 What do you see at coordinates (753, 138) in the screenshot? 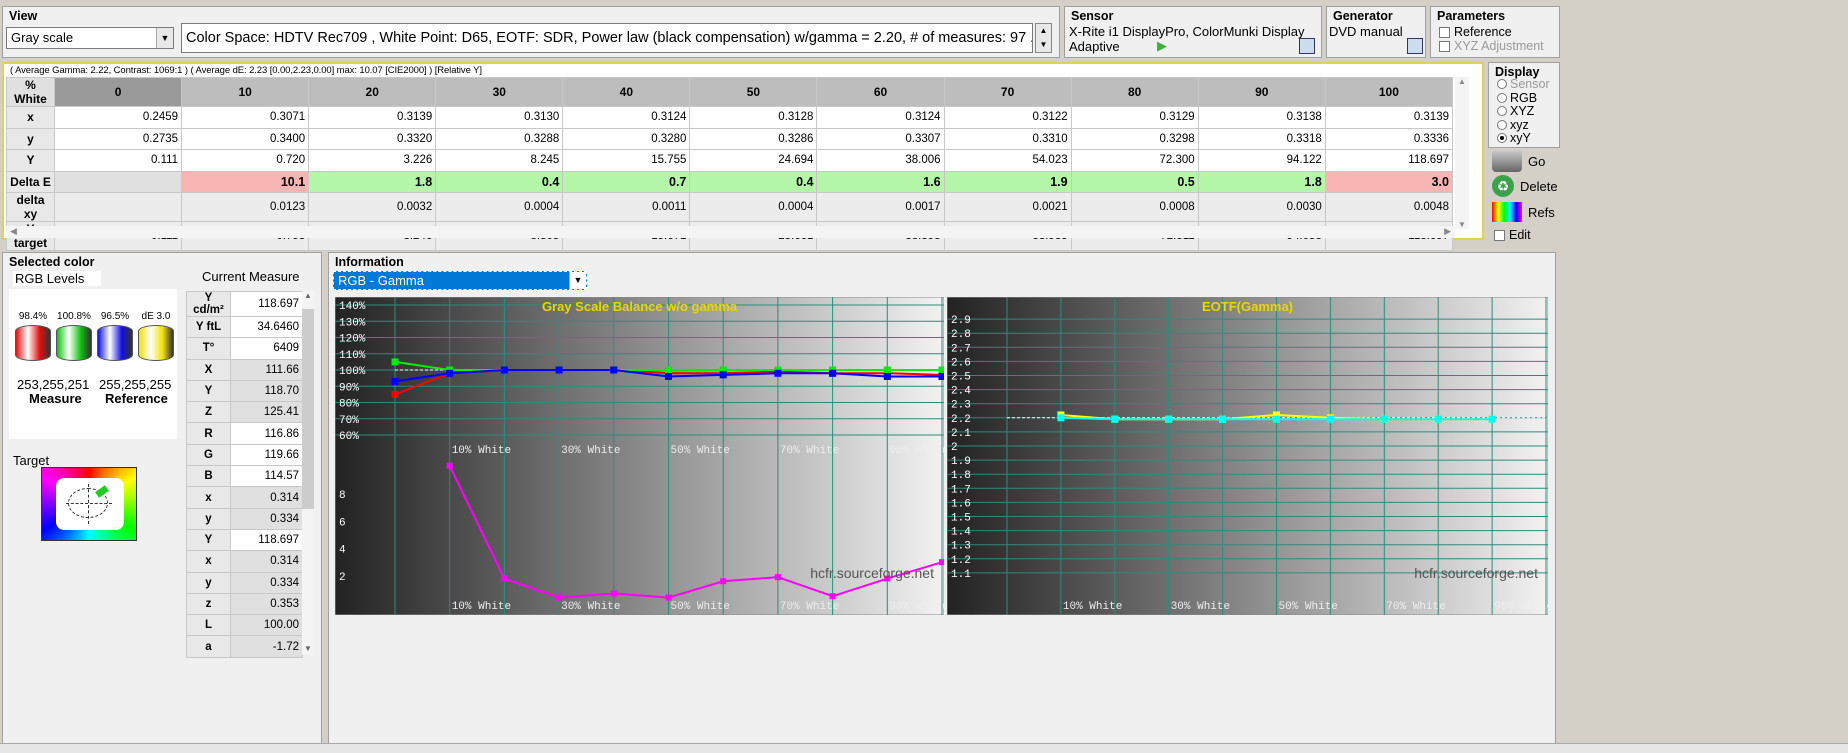
I see `table-cell: 0.3286` at bounding box center [753, 138].